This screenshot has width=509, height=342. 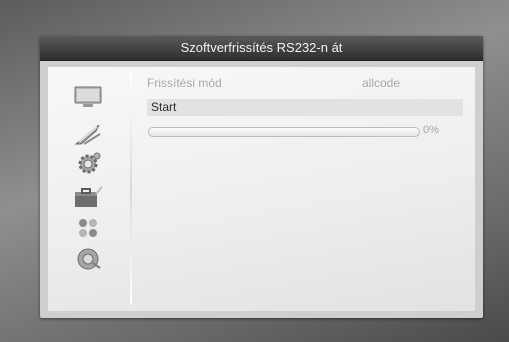 I want to click on upgrade-mode-label: Frissítési mód, so click(x=184, y=83).